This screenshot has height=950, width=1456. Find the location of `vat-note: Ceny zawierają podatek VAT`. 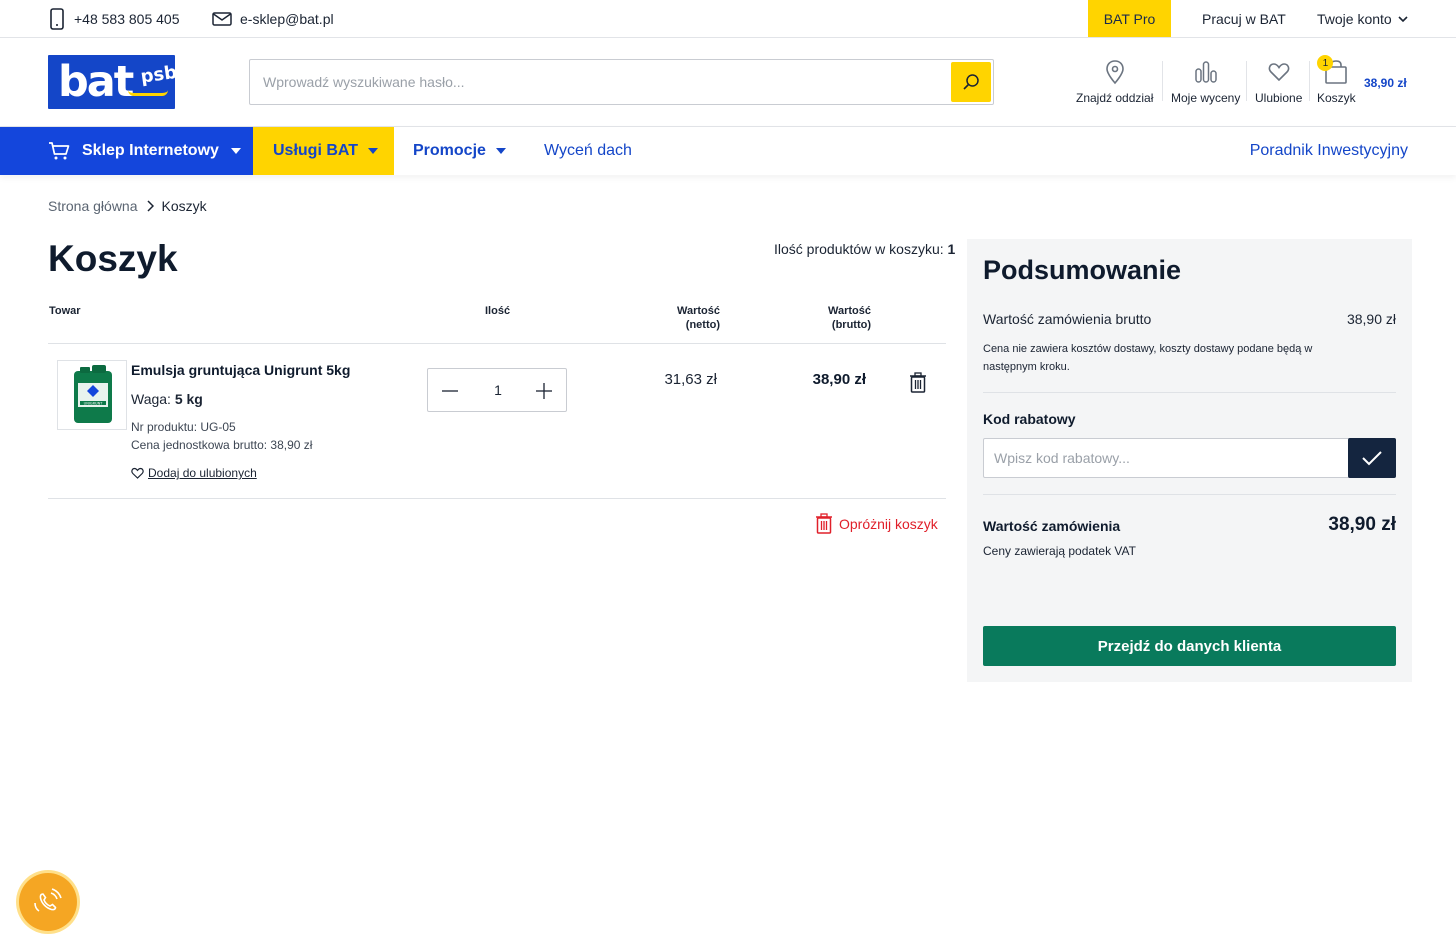

vat-note: Ceny zawierają podatek VAT is located at coordinates (1059, 551).